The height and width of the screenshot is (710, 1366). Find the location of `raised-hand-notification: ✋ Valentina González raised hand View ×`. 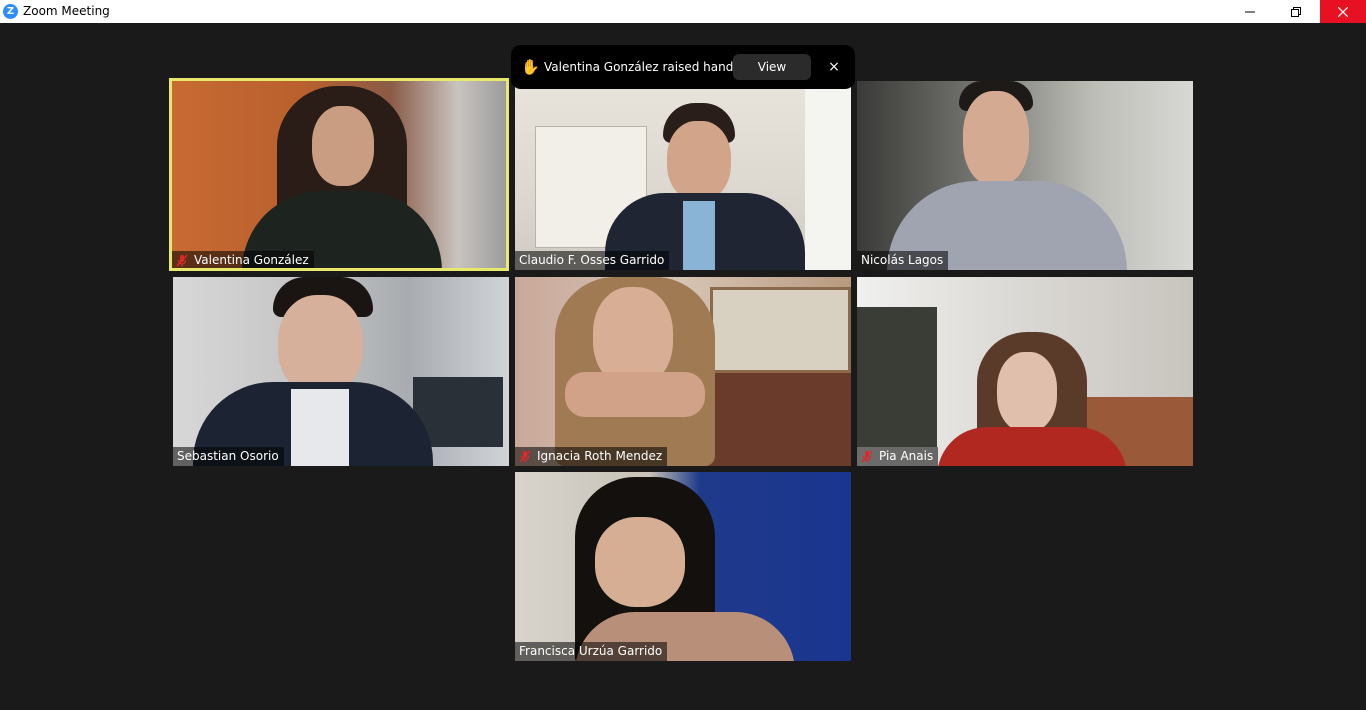

raised-hand-notification: ✋ Valentina González raised hand View × is located at coordinates (683, 67).